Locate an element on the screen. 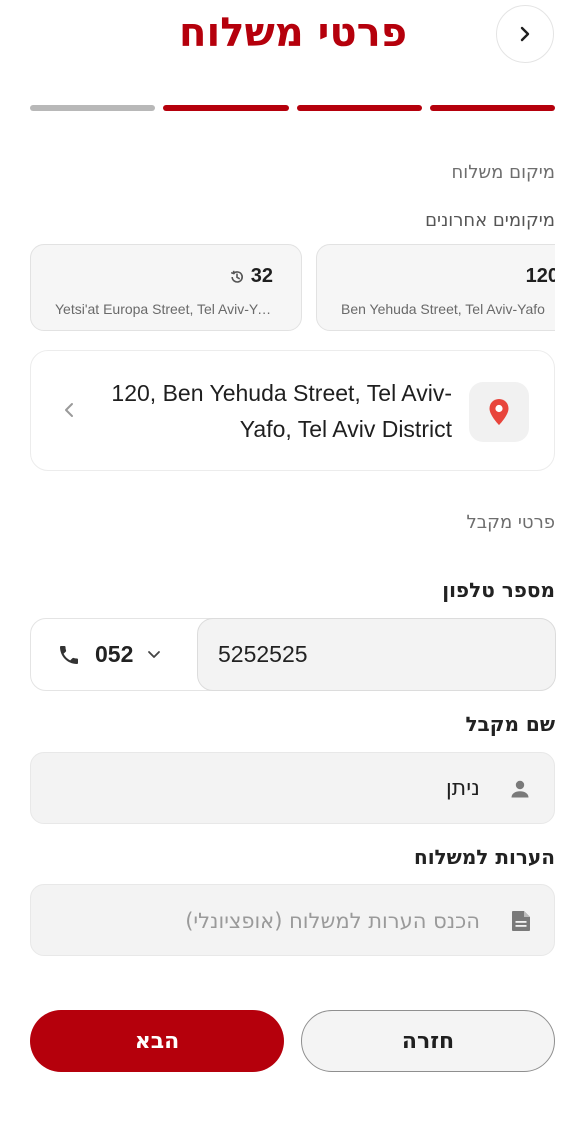 The height and width of the screenshot is (1137, 585). header: פרטי משלוח is located at coordinates (292, 40).